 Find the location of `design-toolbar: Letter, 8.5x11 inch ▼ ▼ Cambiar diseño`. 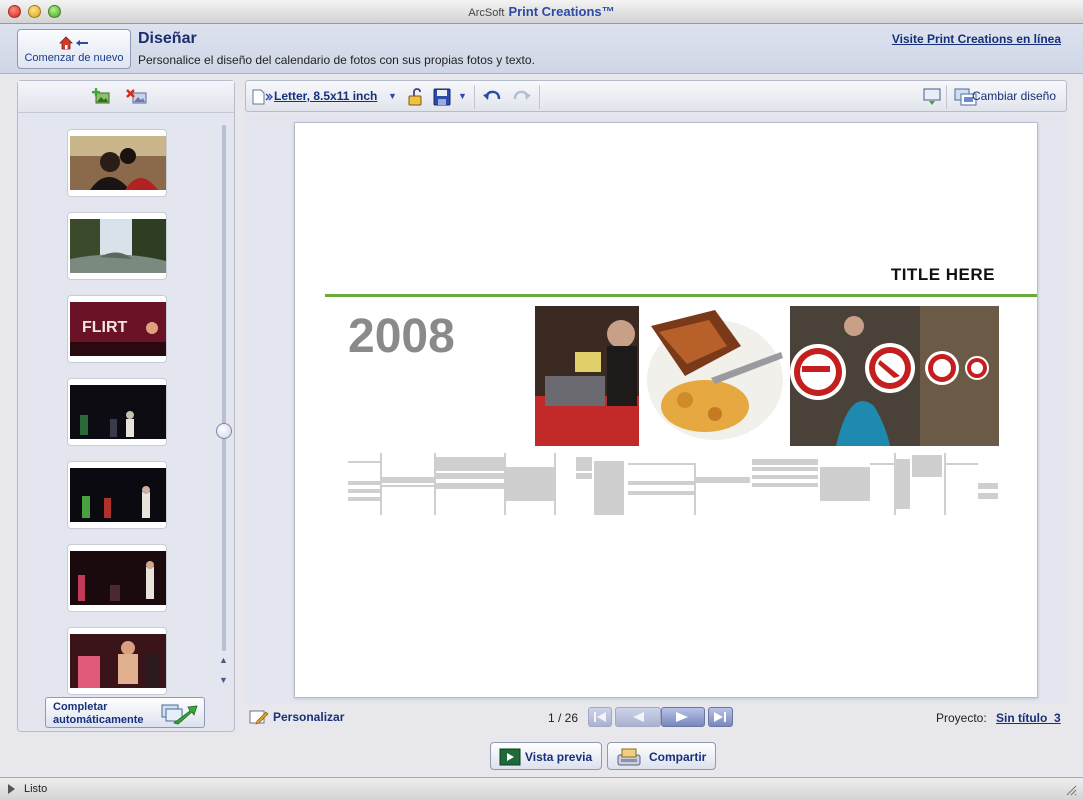

design-toolbar: Letter, 8.5x11 inch ▼ ▼ Cambiar diseño is located at coordinates (656, 96).